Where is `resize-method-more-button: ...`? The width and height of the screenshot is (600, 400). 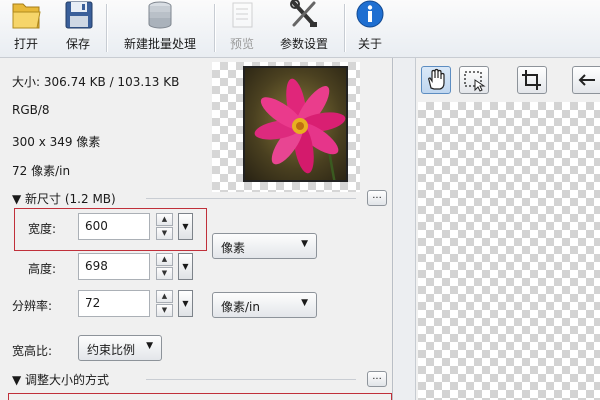
resize-method-more-button: ... is located at coordinates (377, 379).